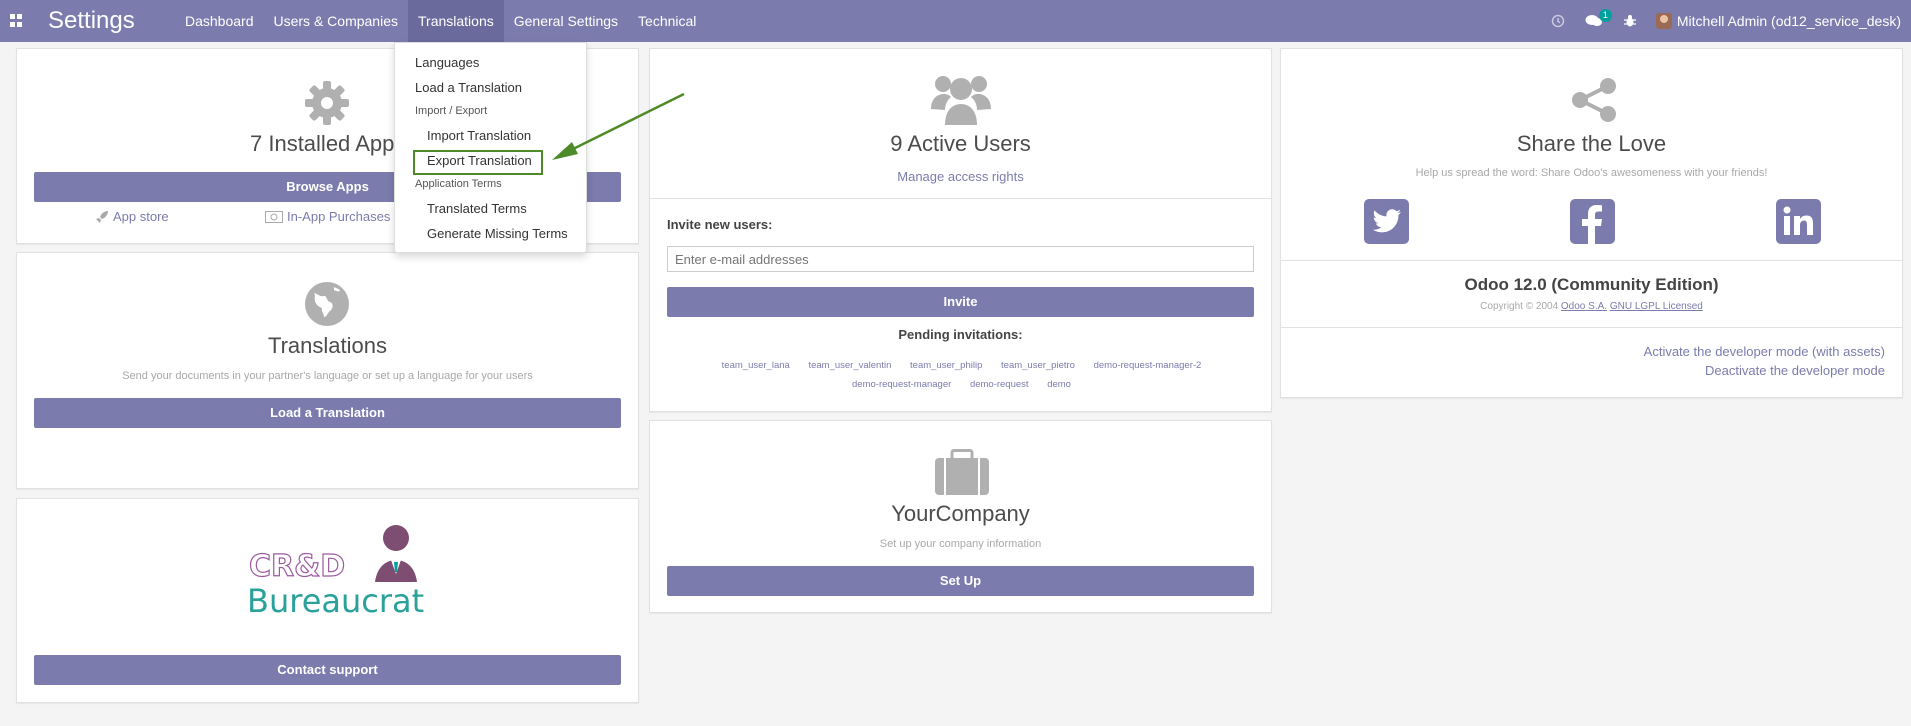 This screenshot has height=726, width=1911. I want to click on rocket-icon, so click(102, 216).